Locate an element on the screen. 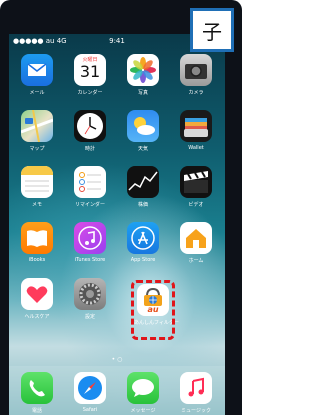 The width and height of the screenshot is (320, 415). app-safari: Safari is located at coordinates (90, 392).